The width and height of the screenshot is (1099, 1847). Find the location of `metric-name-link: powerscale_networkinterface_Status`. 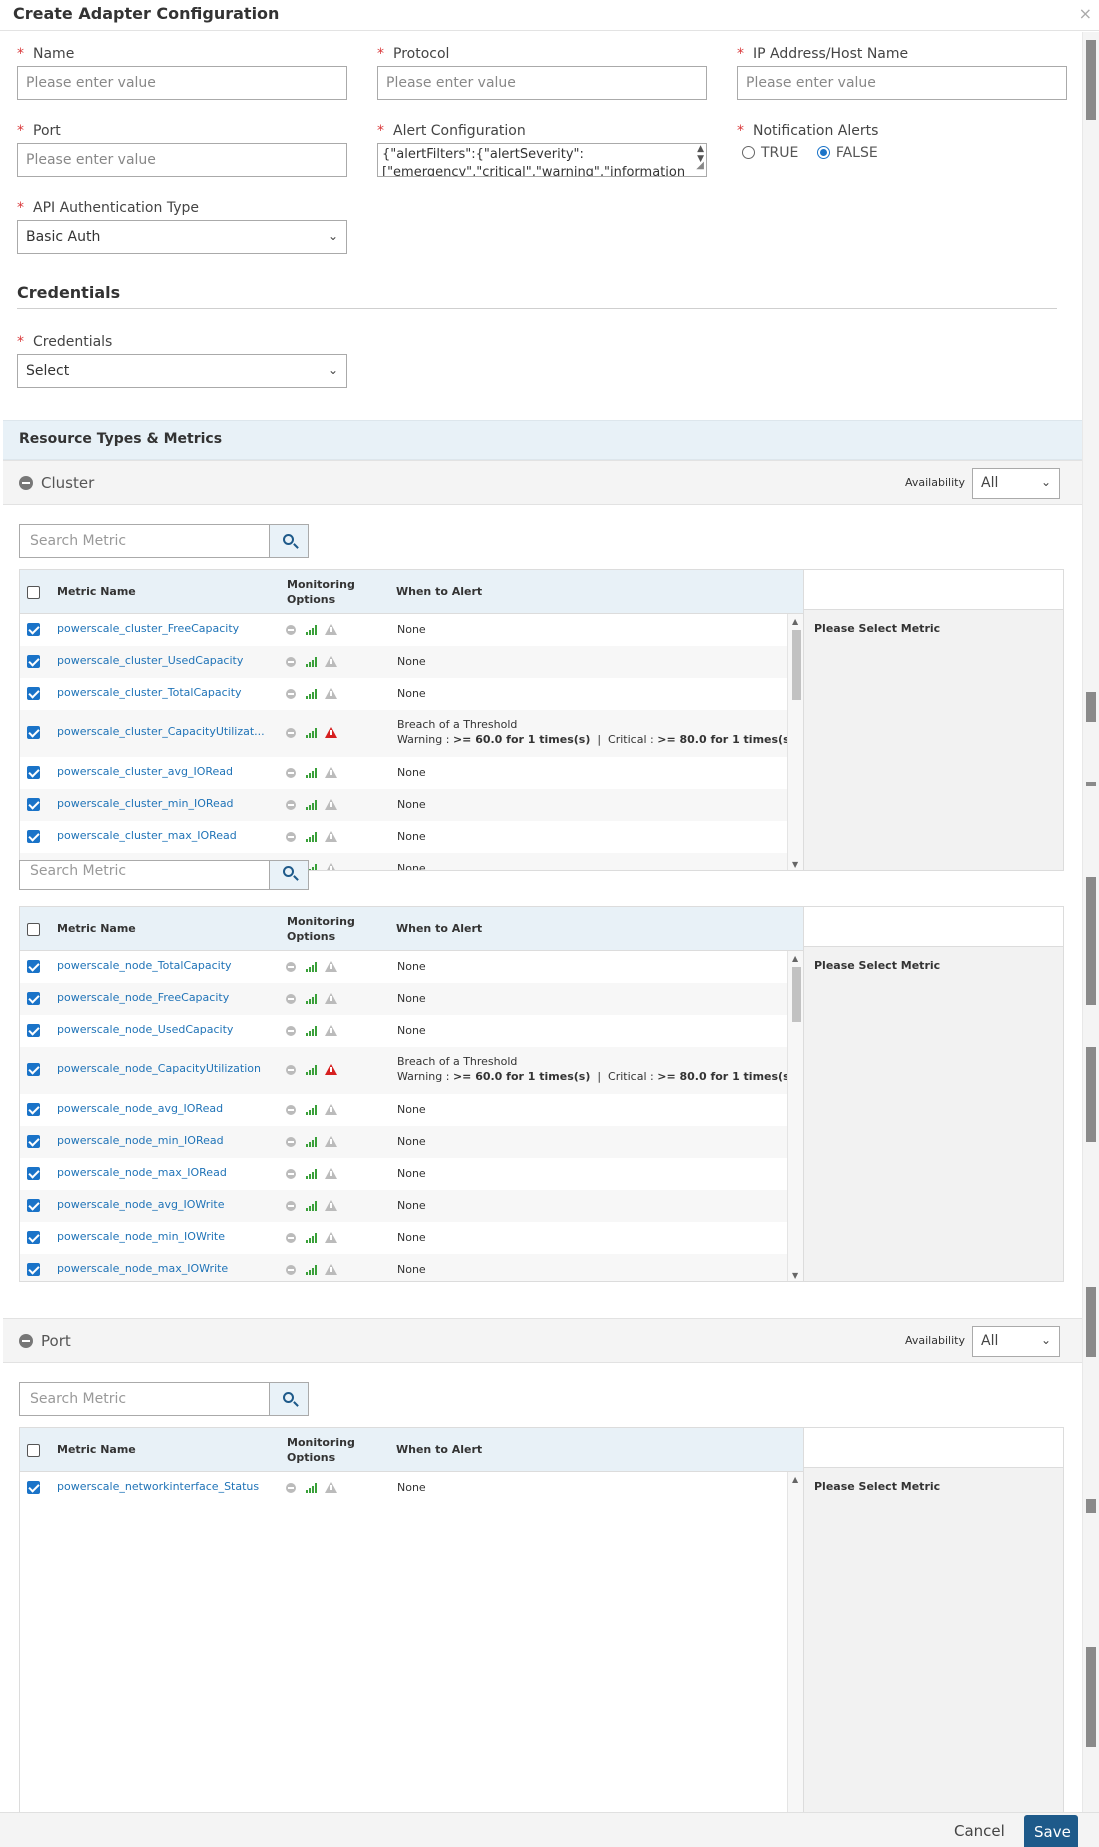

metric-name-link: powerscale_networkinterface_Status is located at coordinates (158, 1486).